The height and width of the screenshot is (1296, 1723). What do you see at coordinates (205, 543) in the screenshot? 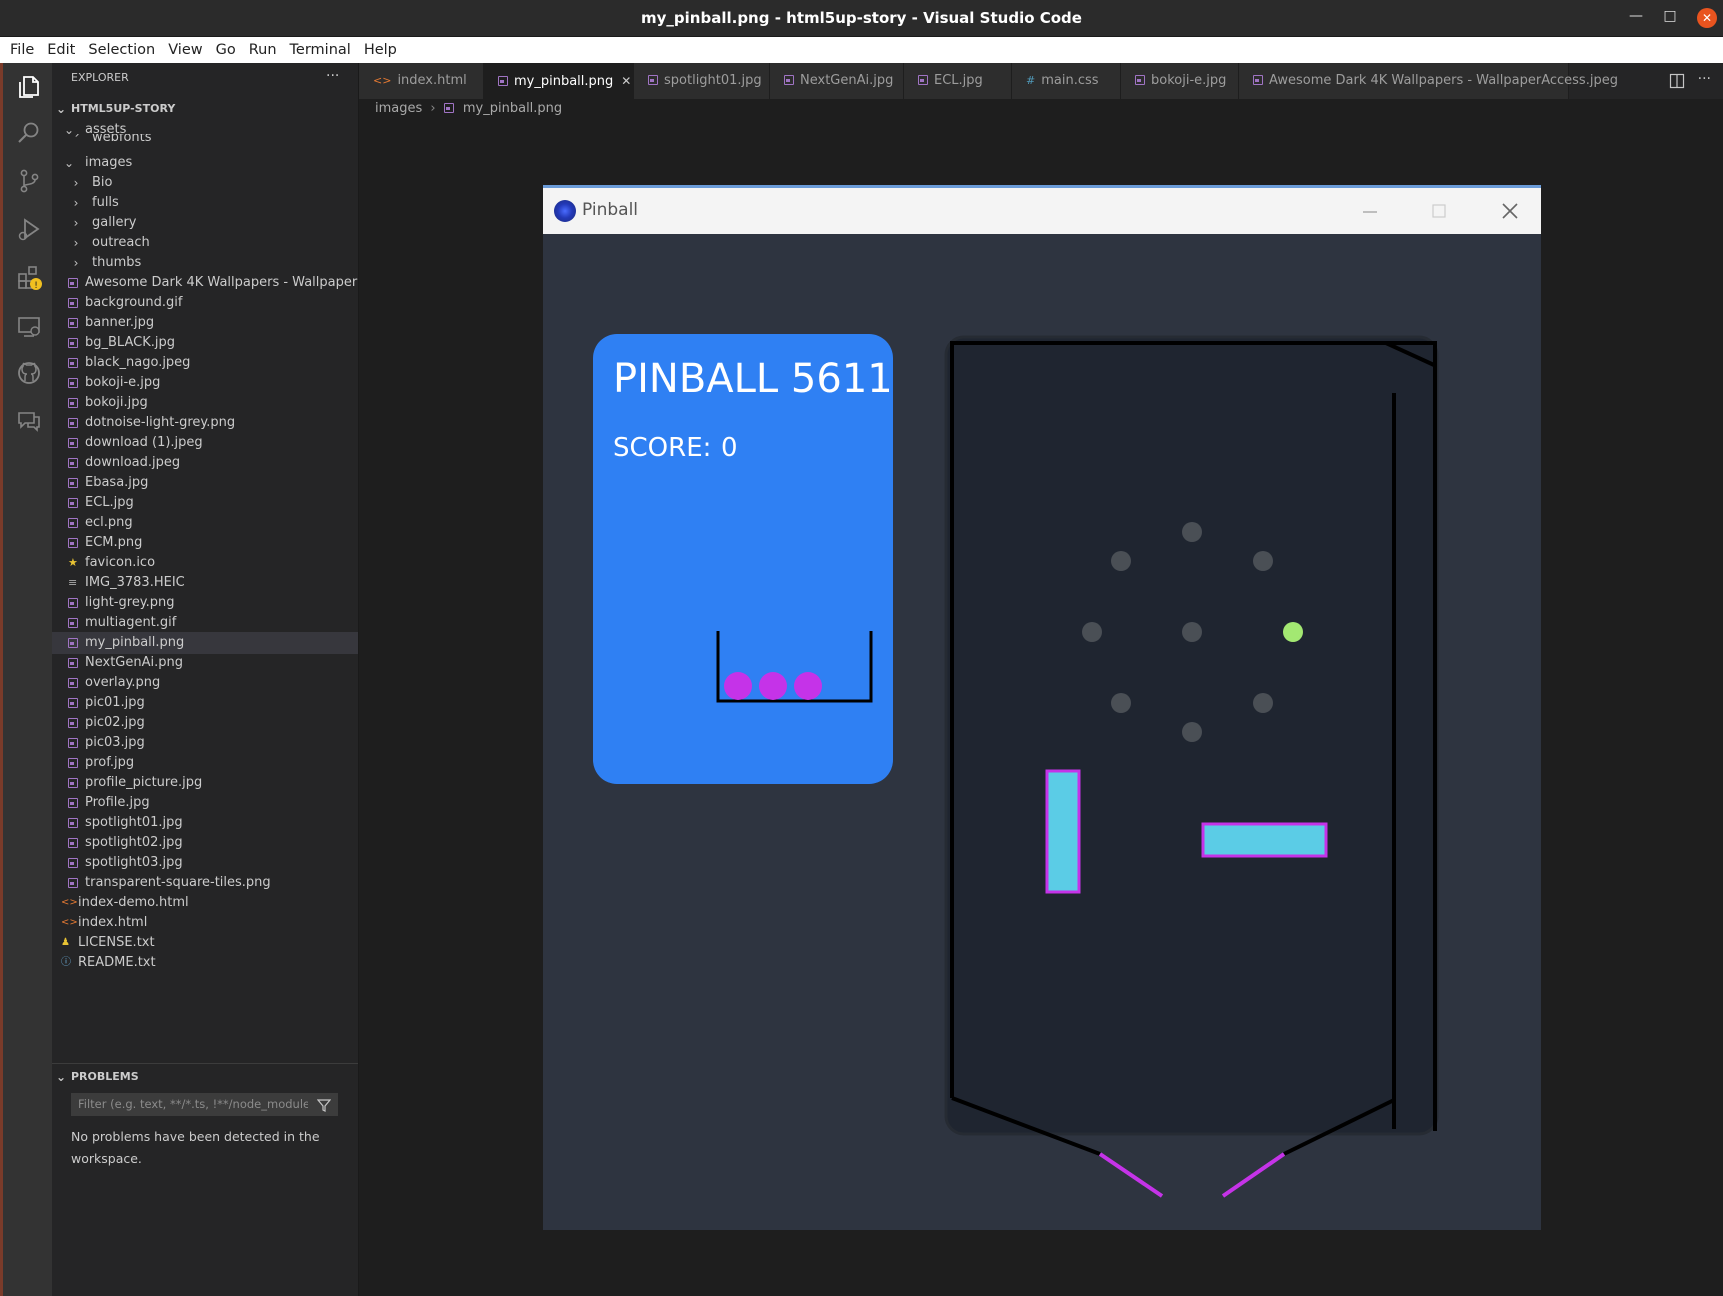
I see `file-item: ECM.png` at bounding box center [205, 543].